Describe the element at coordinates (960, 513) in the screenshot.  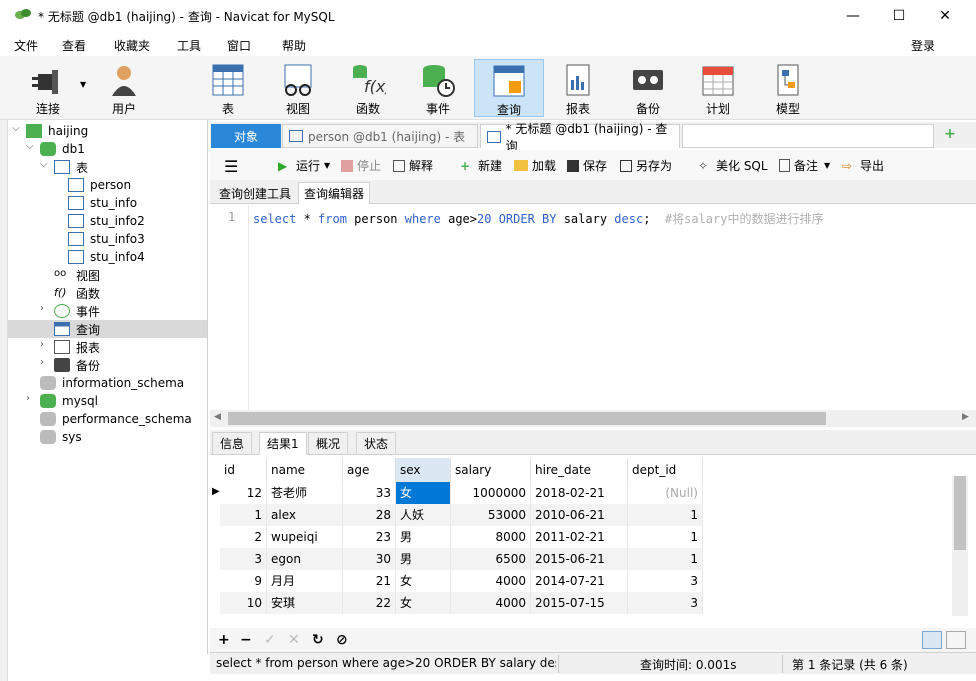
I see `grid-scroll-thumb` at that location.